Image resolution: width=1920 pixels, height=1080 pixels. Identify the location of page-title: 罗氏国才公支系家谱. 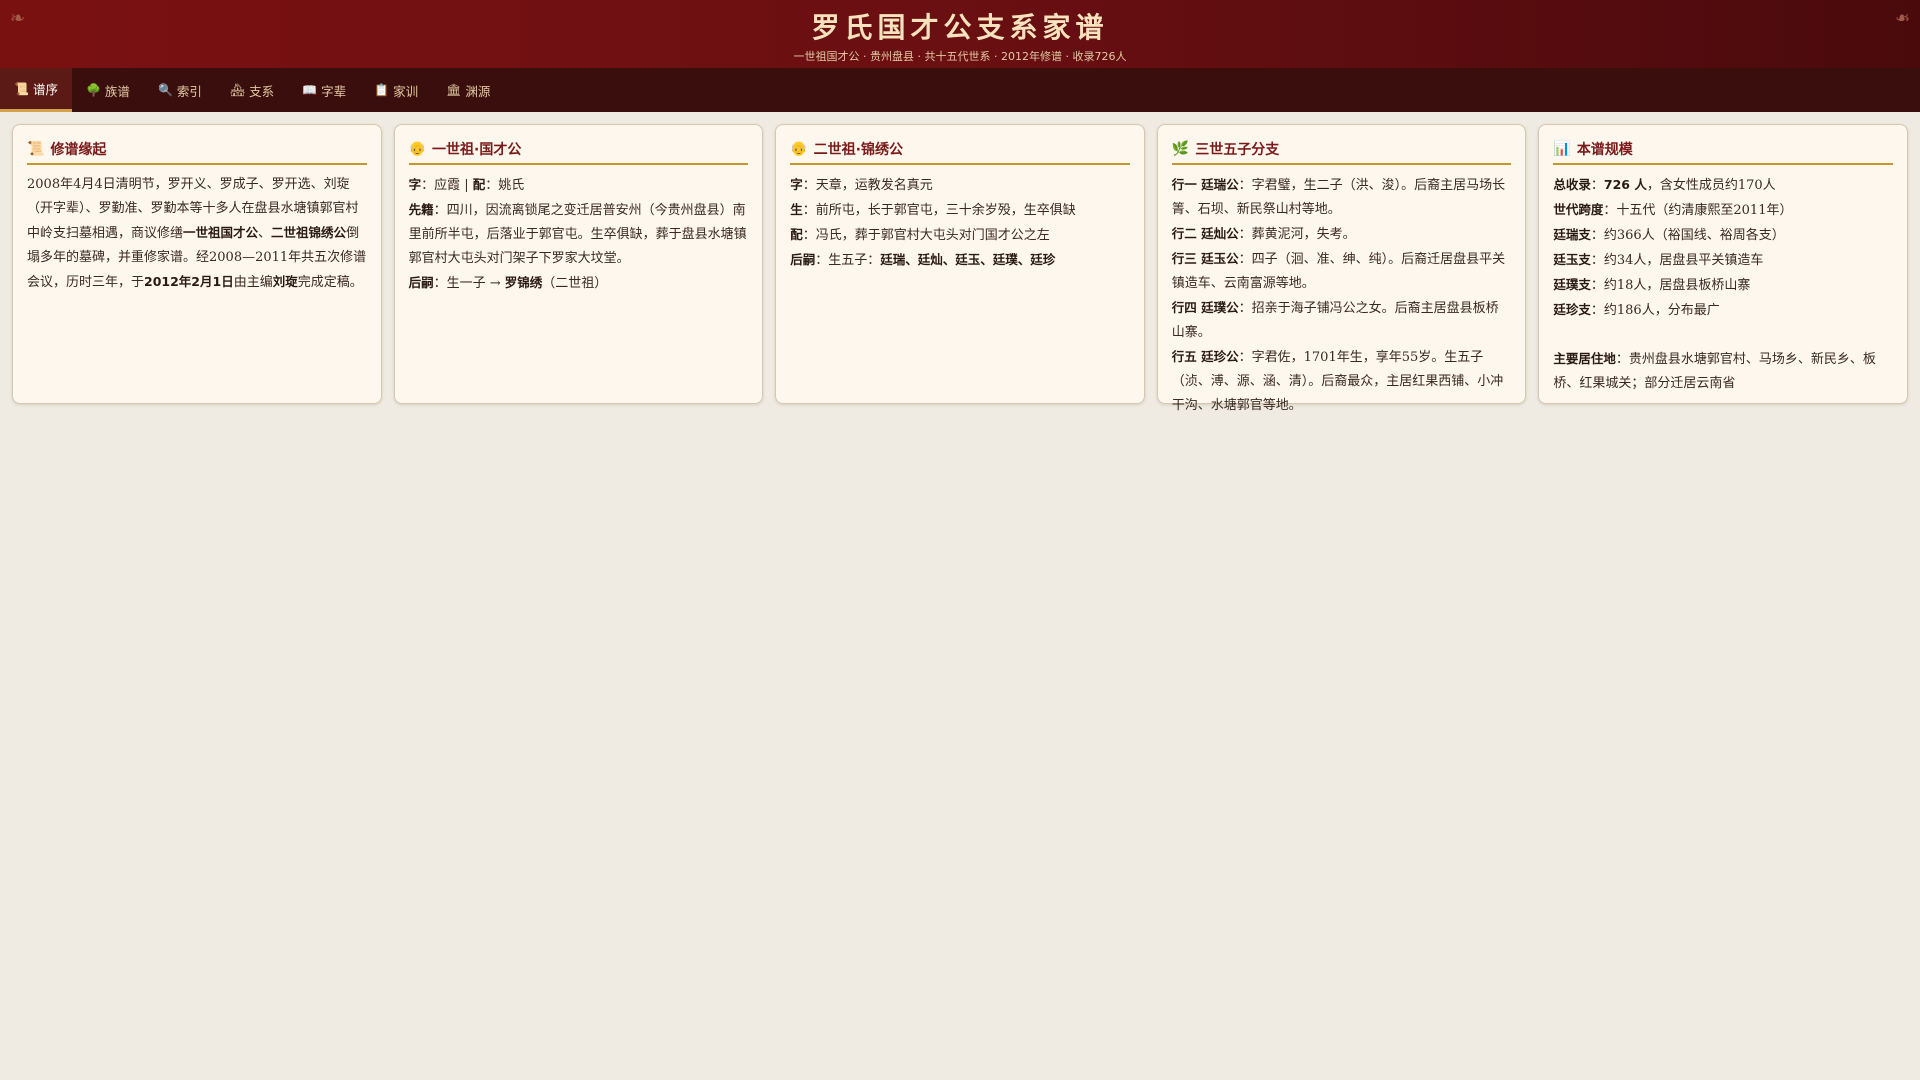
(960, 27).